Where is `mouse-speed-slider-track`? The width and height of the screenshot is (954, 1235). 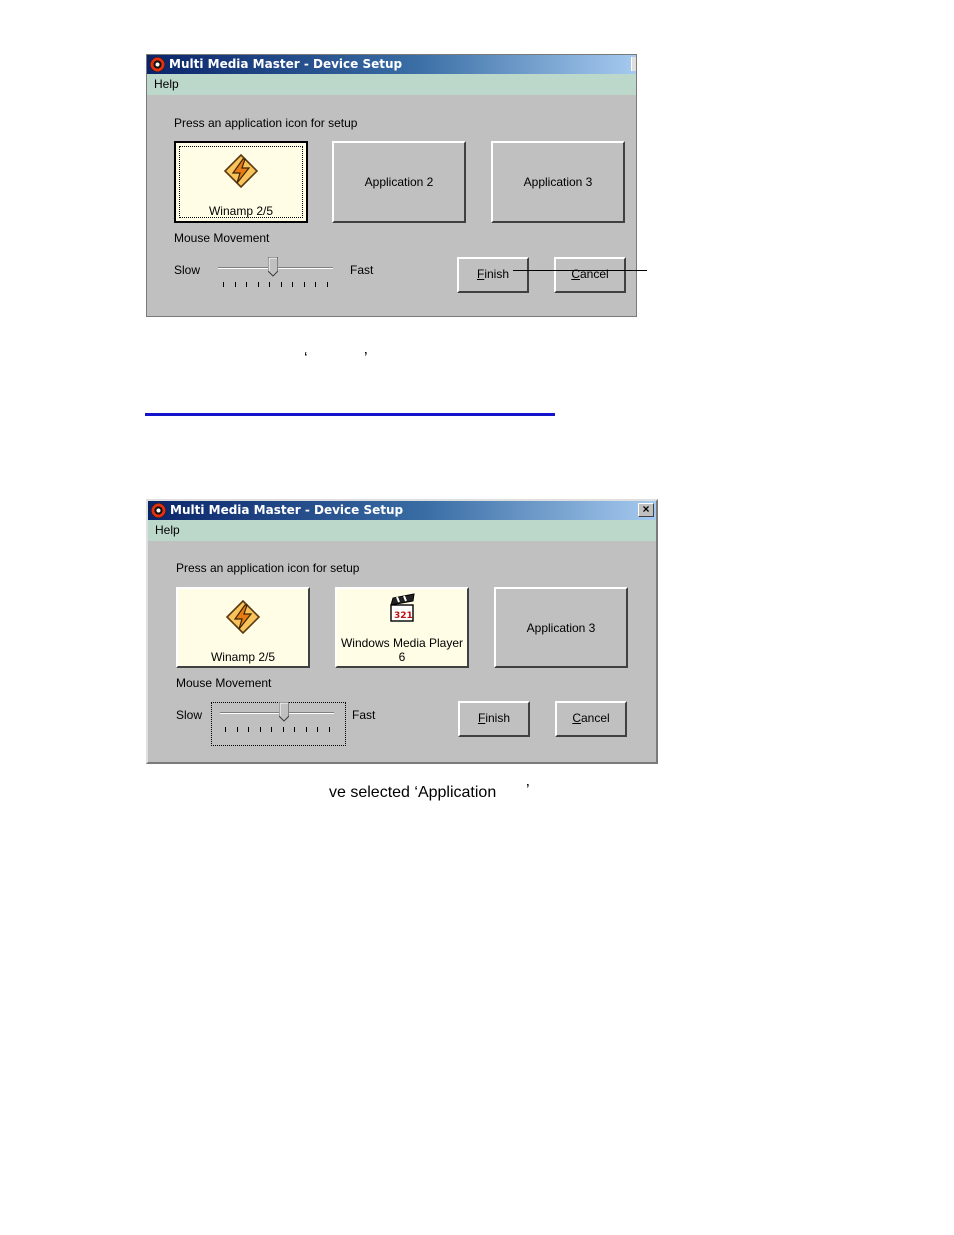
mouse-speed-slider-track is located at coordinates (277, 713).